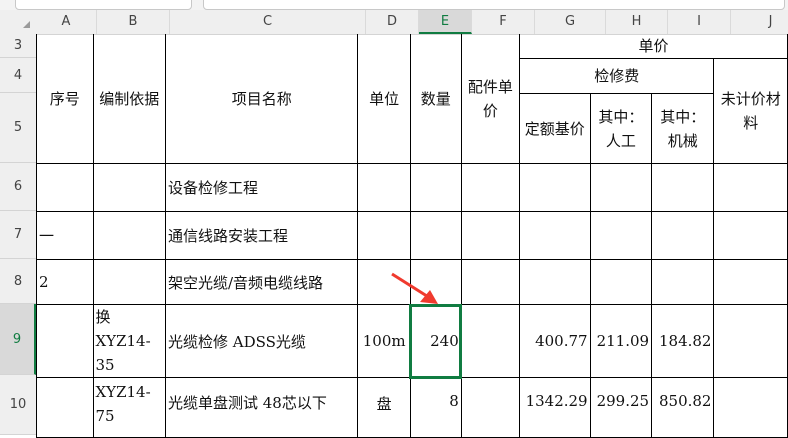  Describe the element at coordinates (683, 128) in the screenshot. I see `header-machinery: 其中：机械` at that location.